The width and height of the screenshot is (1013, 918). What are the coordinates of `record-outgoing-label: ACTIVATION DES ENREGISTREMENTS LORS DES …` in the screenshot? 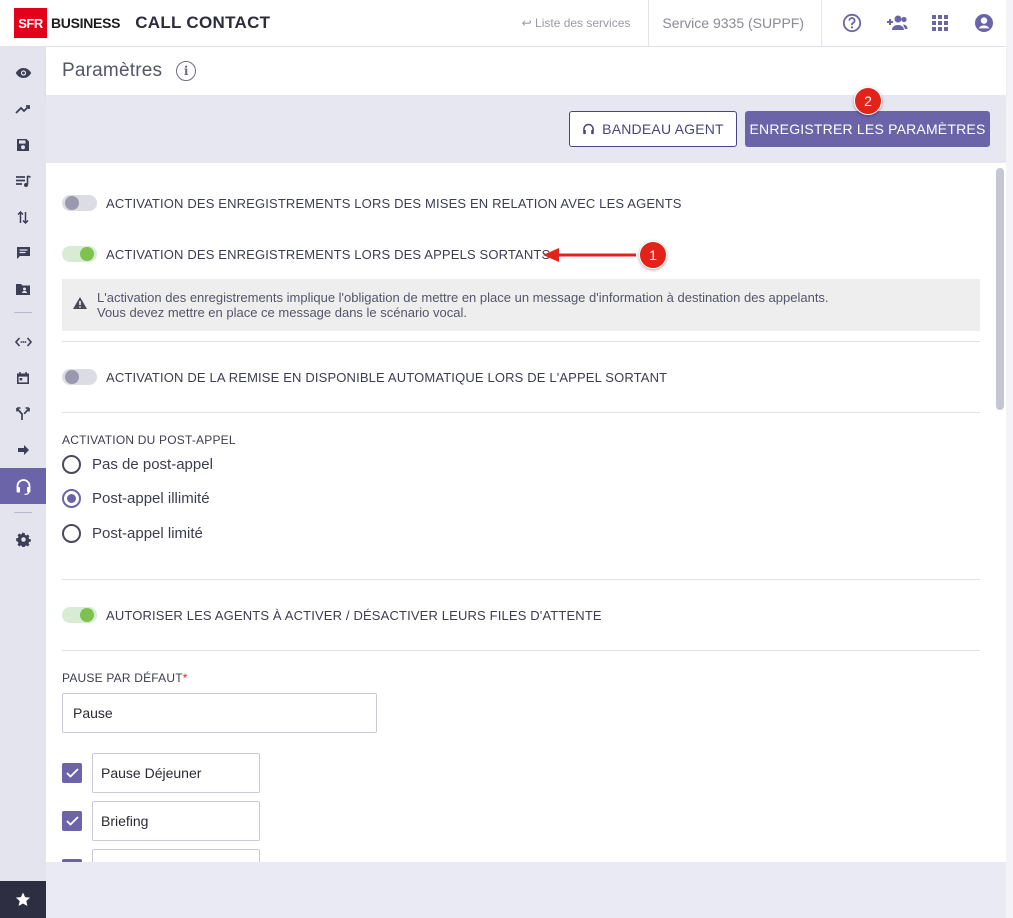 It's located at (328, 254).